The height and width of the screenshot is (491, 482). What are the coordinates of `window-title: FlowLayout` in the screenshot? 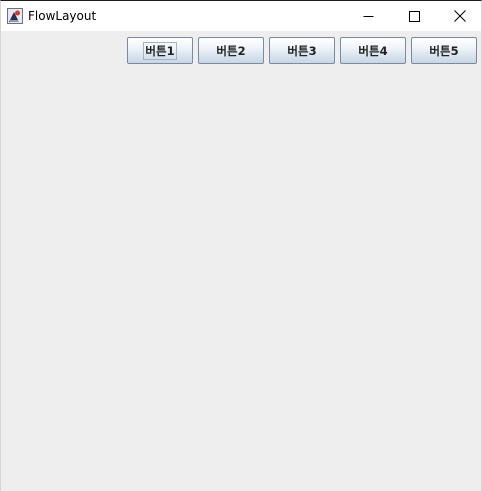 It's located at (62, 16).